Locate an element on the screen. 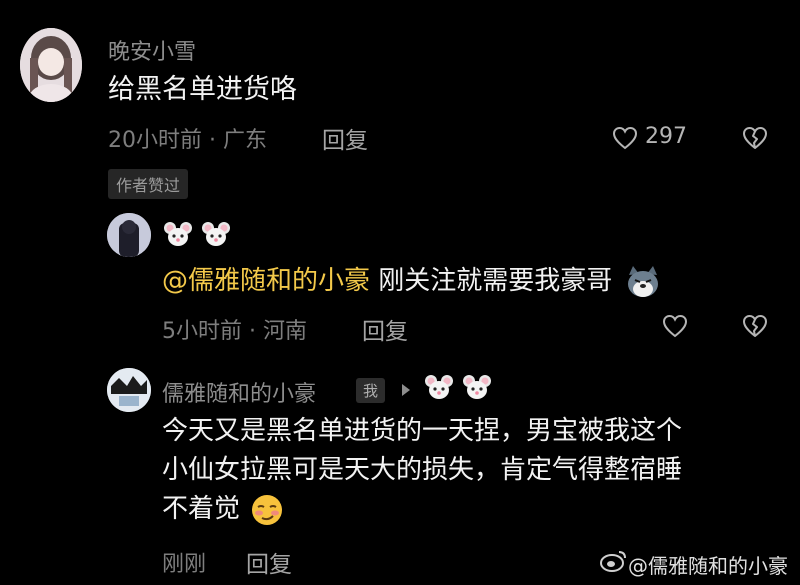 The height and width of the screenshot is (585, 800). me-badge: 我 is located at coordinates (371, 390).